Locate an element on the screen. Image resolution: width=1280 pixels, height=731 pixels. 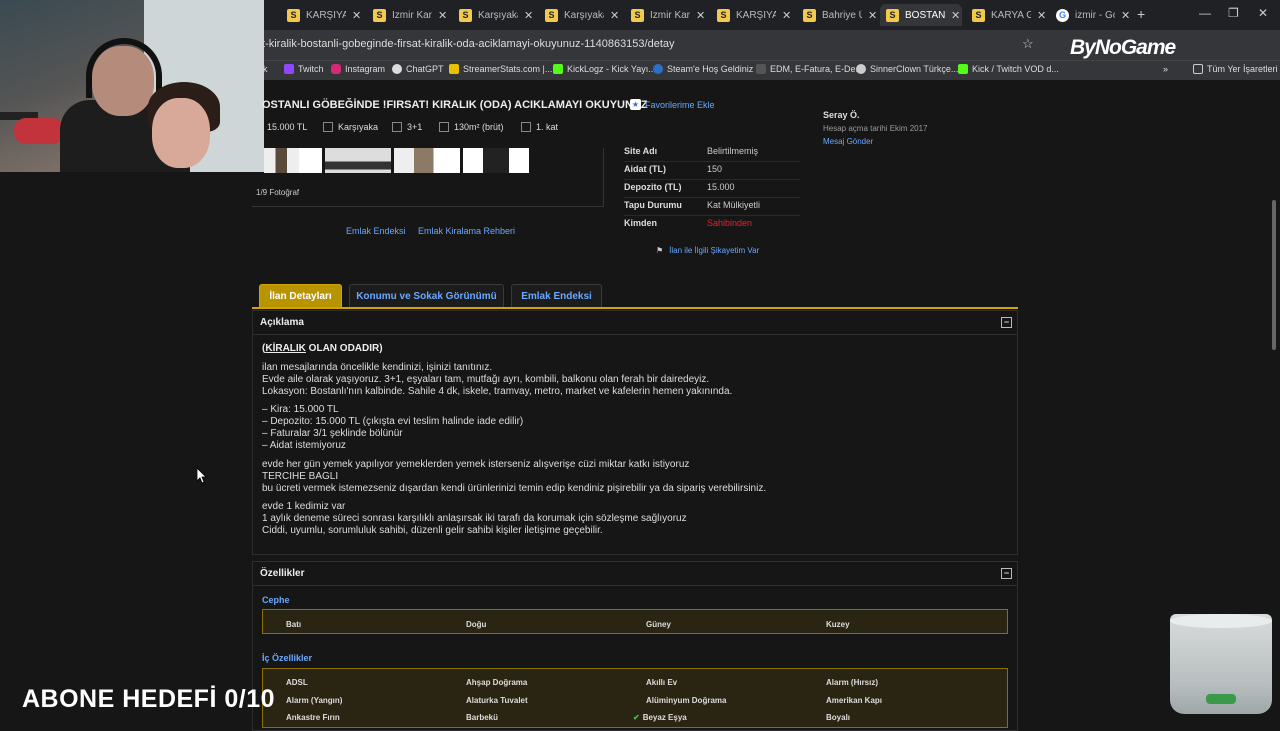
floor-icon is located at coordinates (526, 127).